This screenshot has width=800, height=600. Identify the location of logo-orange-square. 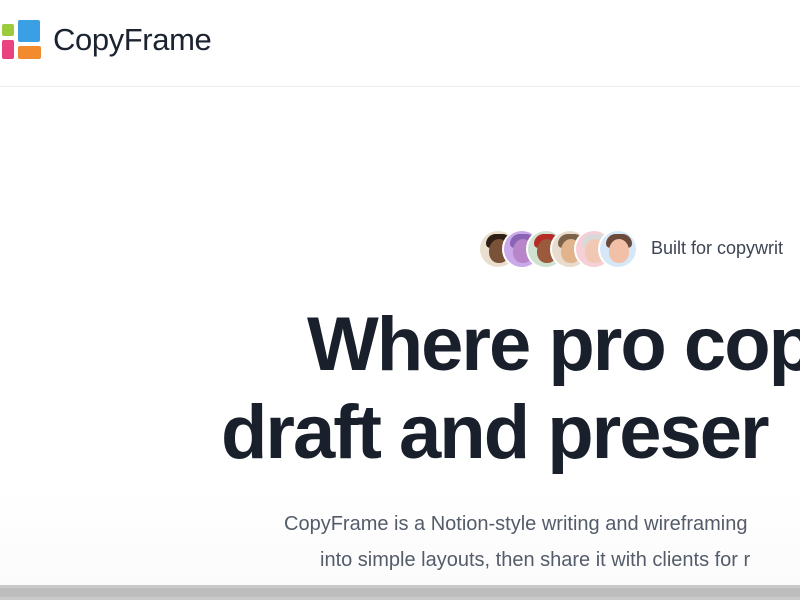
(29, 52).